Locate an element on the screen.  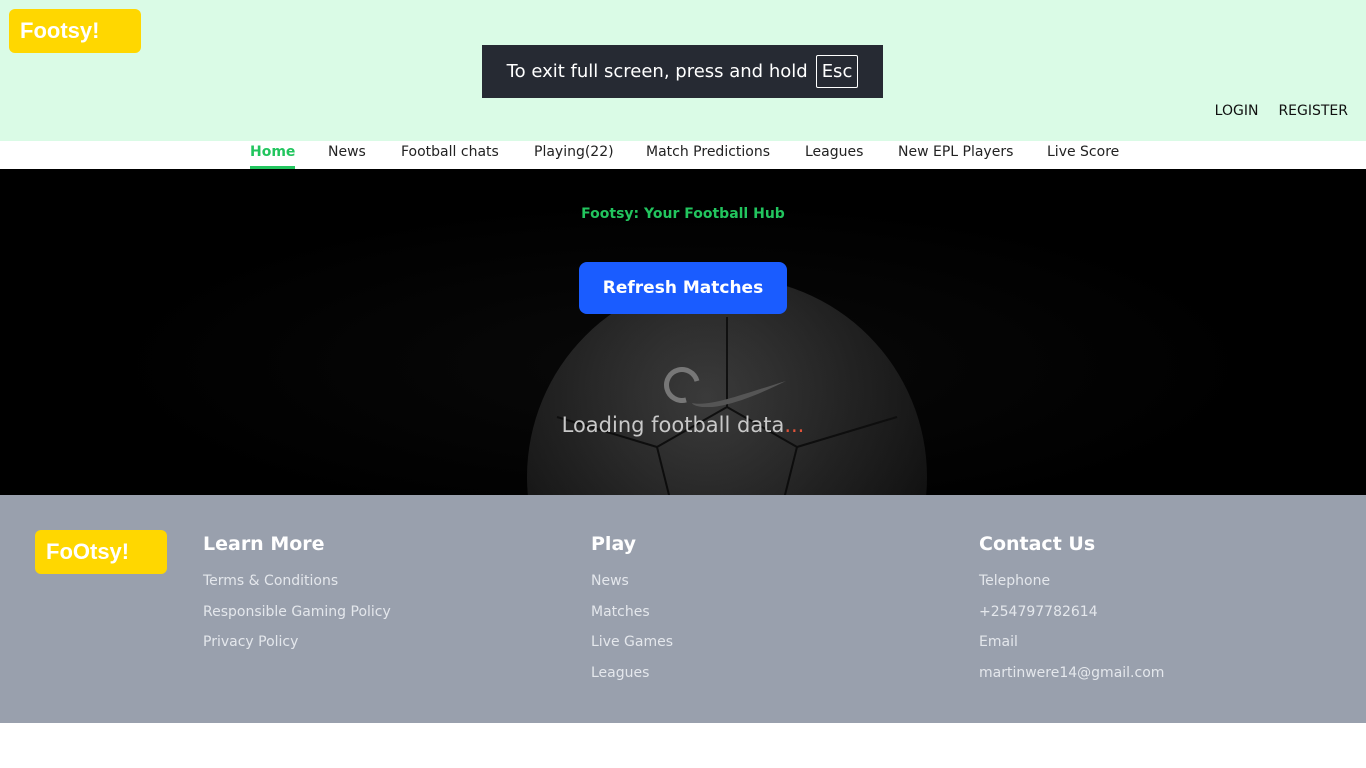
footer-link-leagues: Leagues is located at coordinates (632, 676).